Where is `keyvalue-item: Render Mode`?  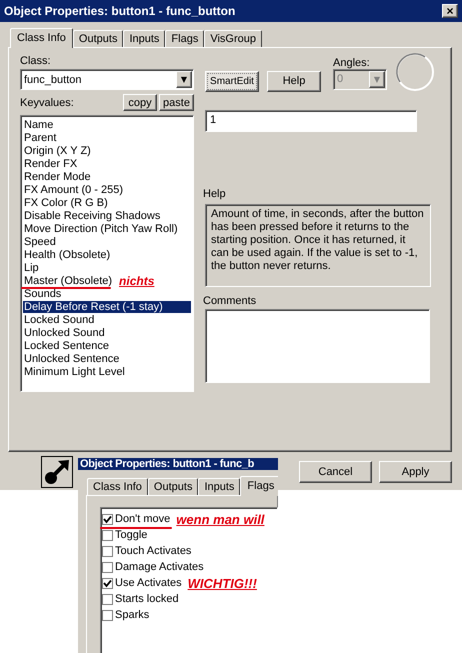 keyvalue-item: Render Mode is located at coordinates (57, 176).